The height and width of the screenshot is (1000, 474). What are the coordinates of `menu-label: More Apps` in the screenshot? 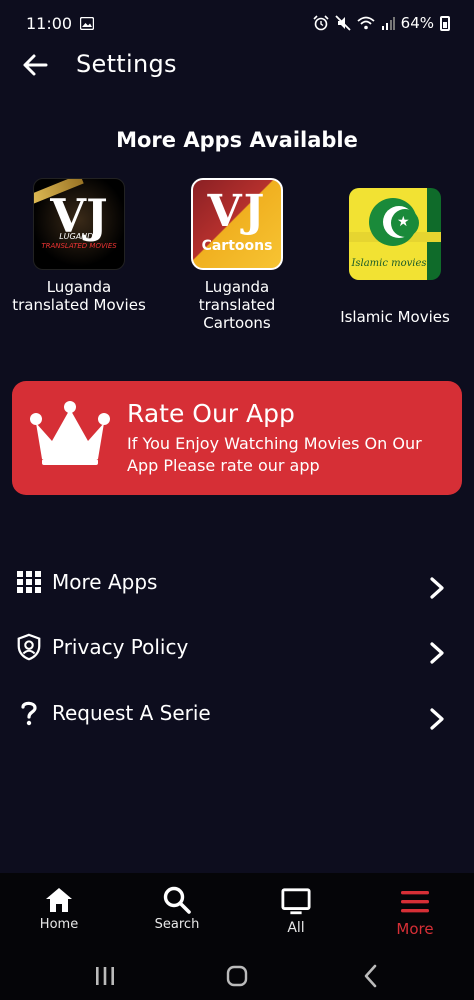 It's located at (105, 582).